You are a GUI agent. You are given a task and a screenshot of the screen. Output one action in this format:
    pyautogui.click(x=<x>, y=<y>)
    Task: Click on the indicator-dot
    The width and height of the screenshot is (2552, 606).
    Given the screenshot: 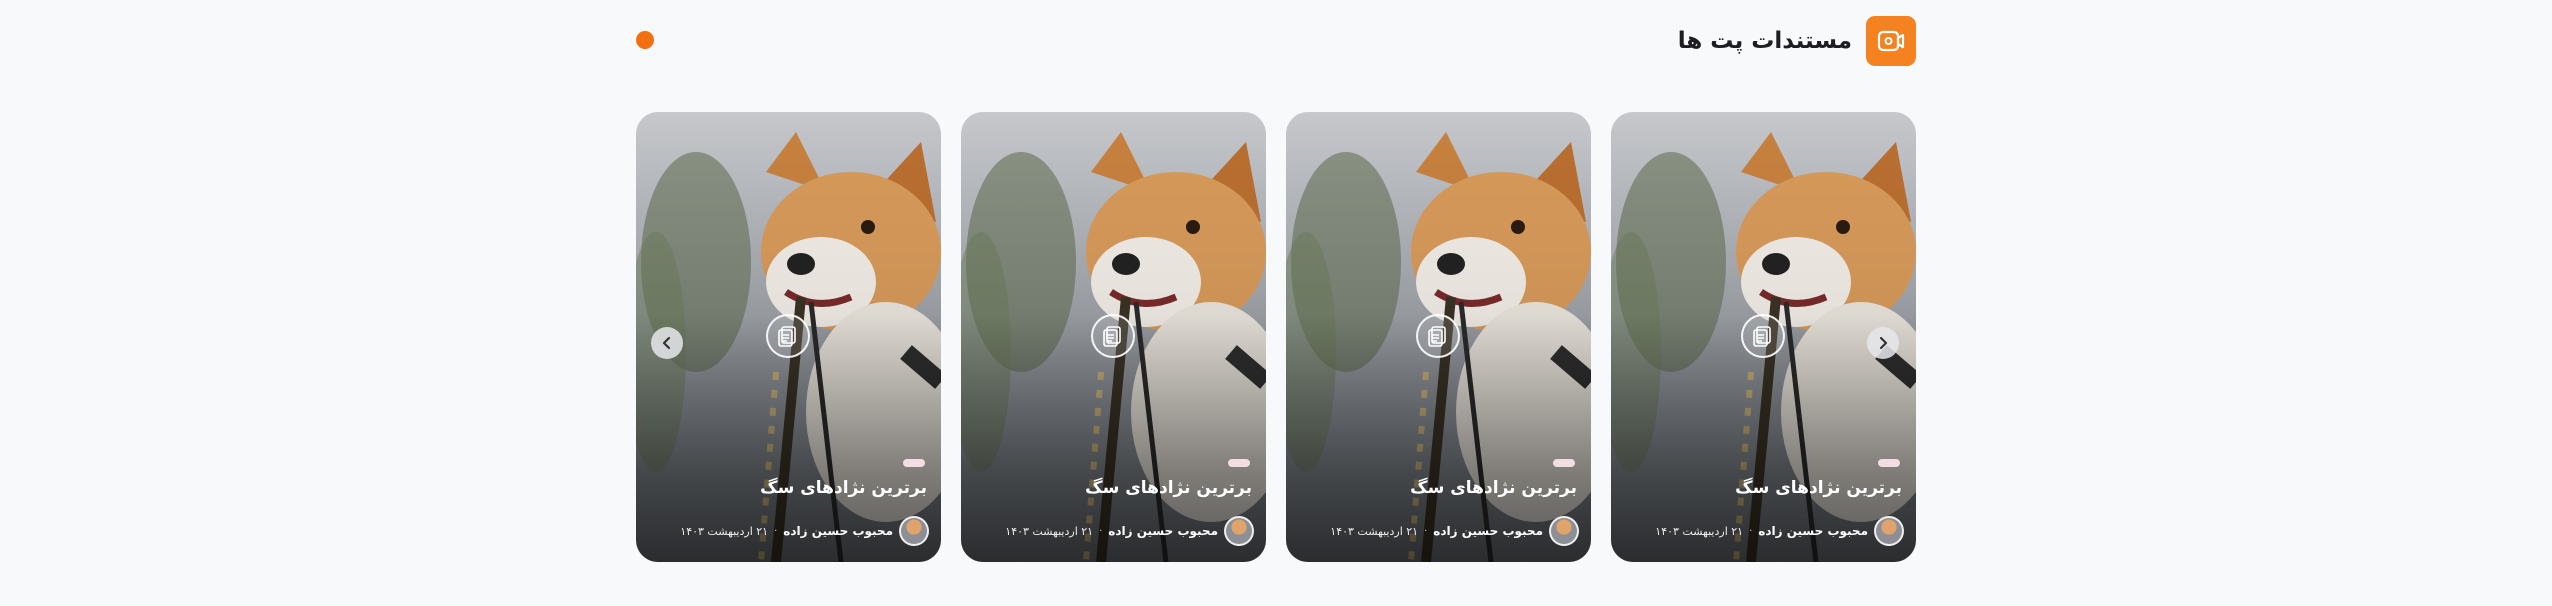 What is the action you would take?
    pyautogui.click(x=645, y=40)
    